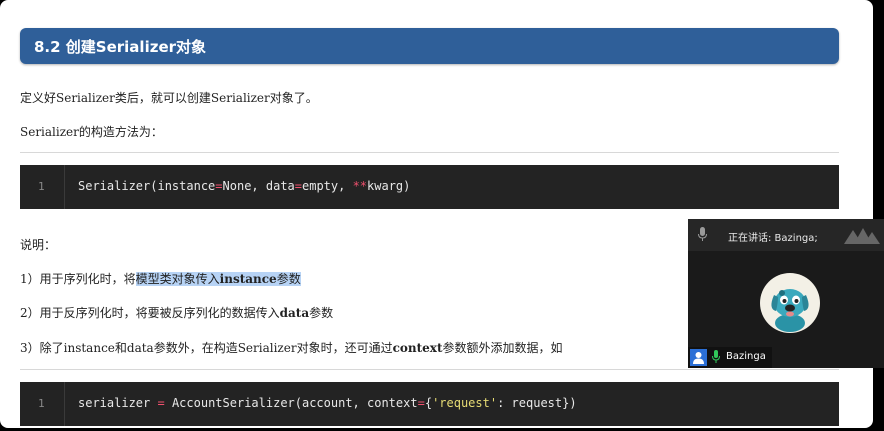 The image size is (884, 431). What do you see at coordinates (327, 186) in the screenshot?
I see `code-token: empty,` at bounding box center [327, 186].